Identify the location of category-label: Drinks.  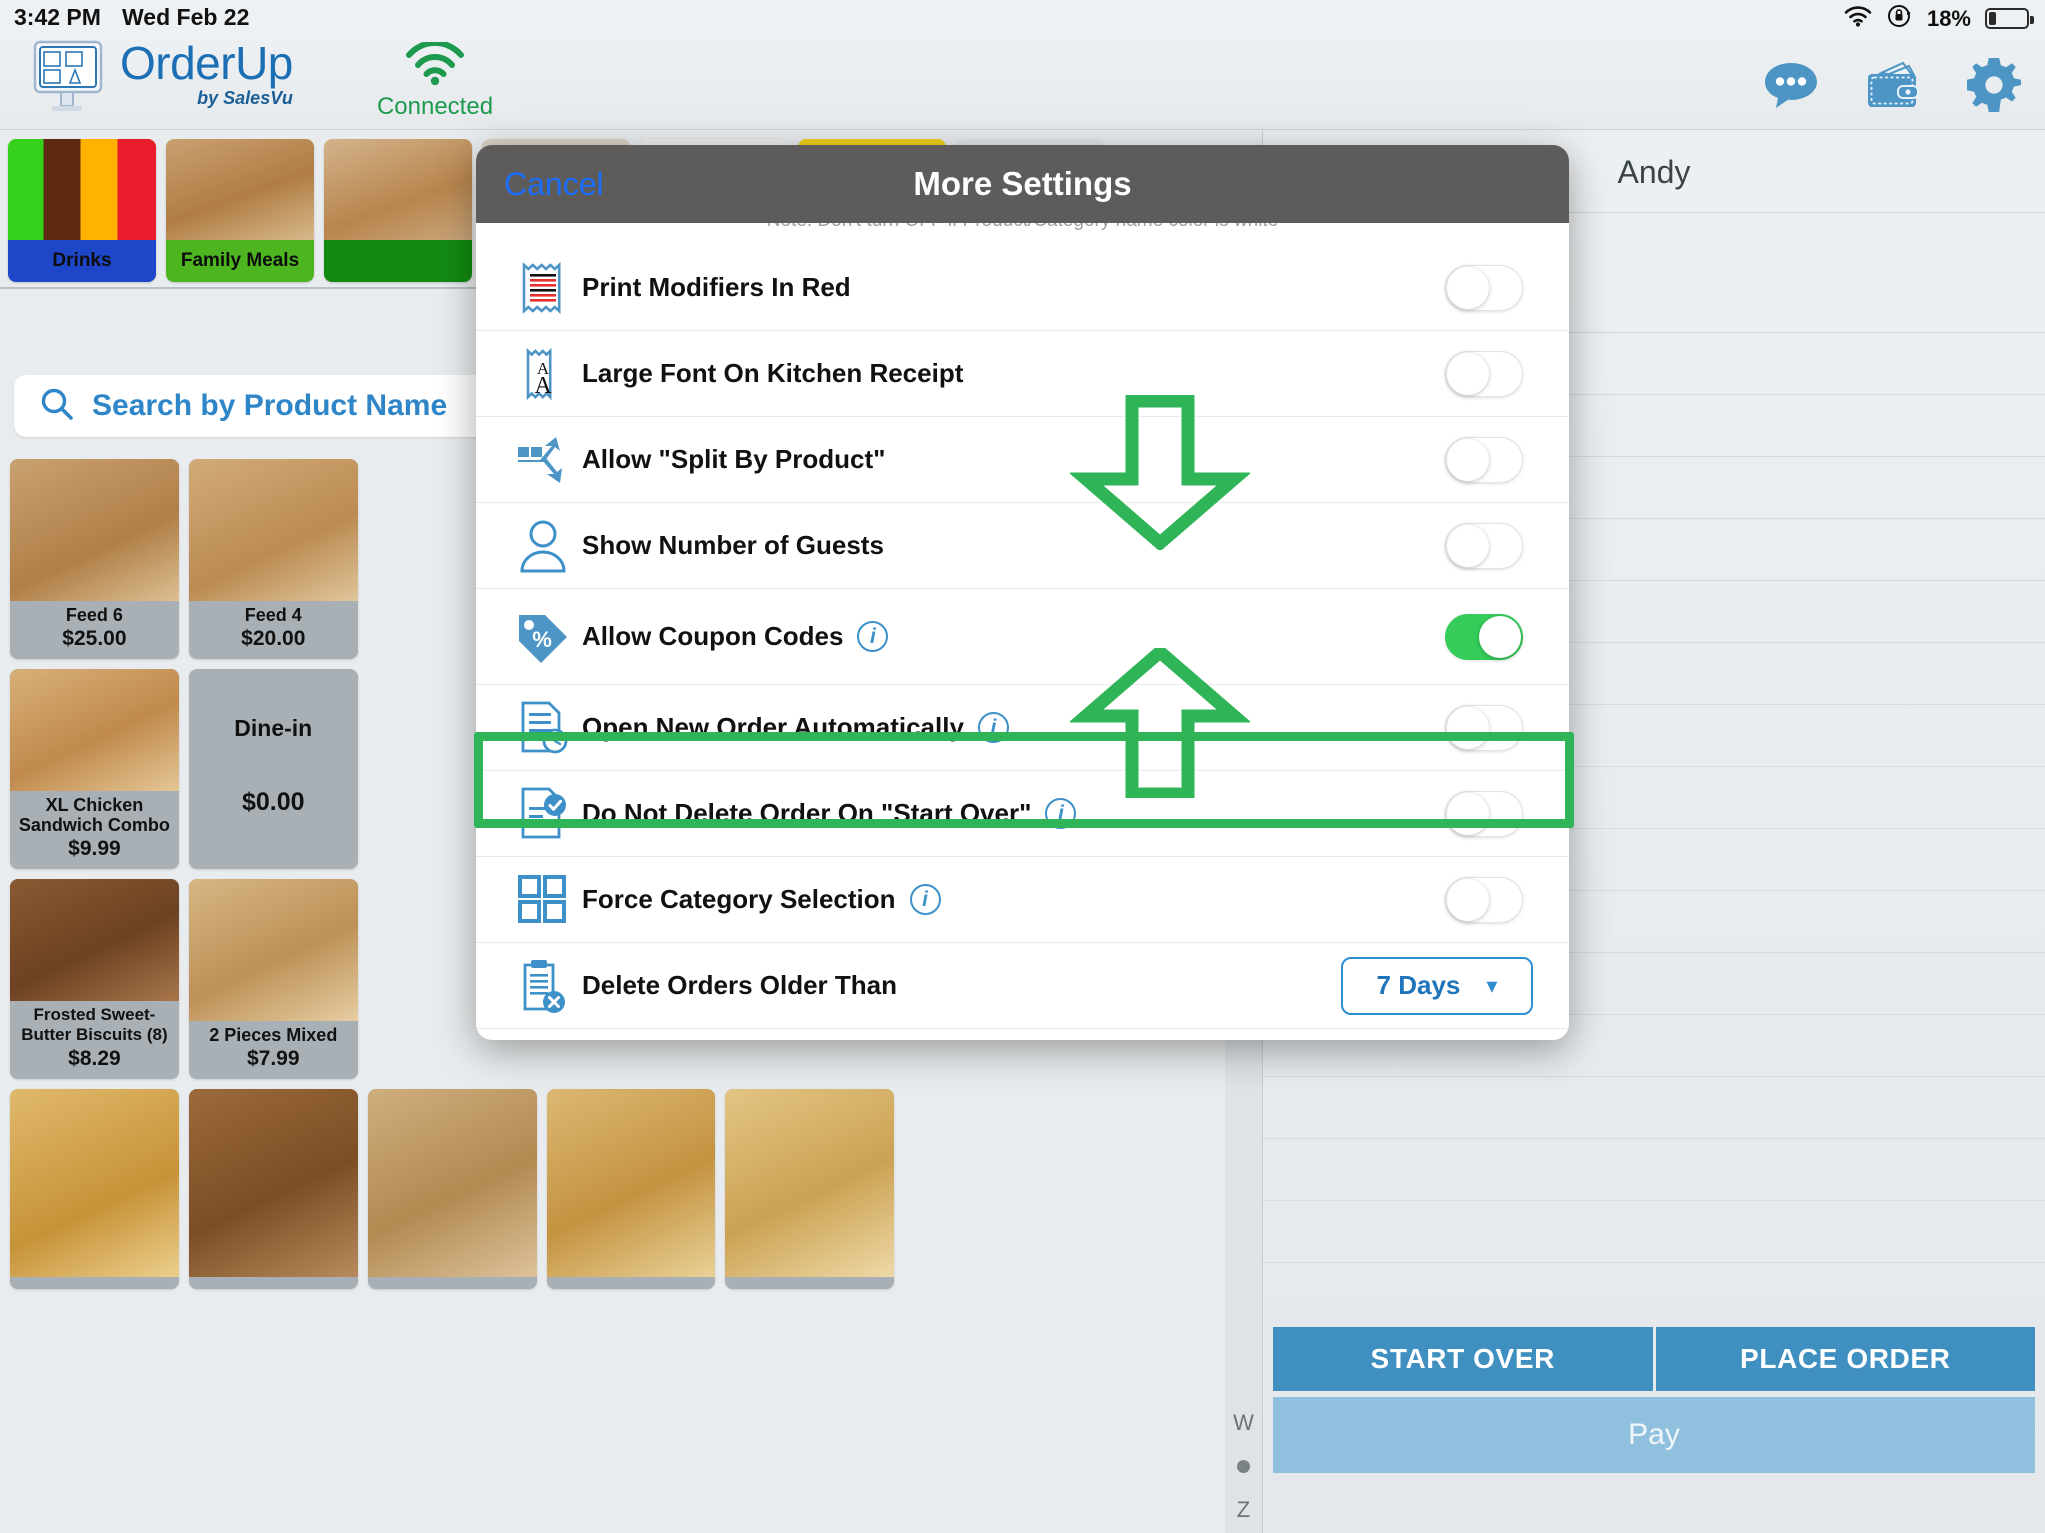
(82, 261).